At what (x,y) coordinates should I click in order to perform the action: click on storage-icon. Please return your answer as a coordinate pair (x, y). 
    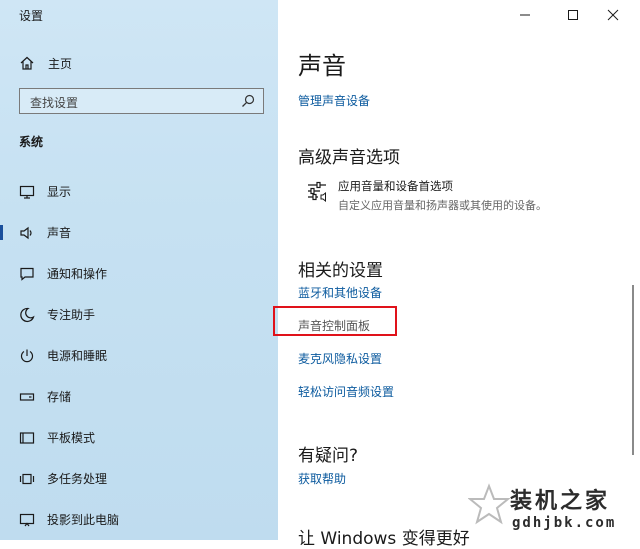
    Looking at the image, I should click on (27, 396).